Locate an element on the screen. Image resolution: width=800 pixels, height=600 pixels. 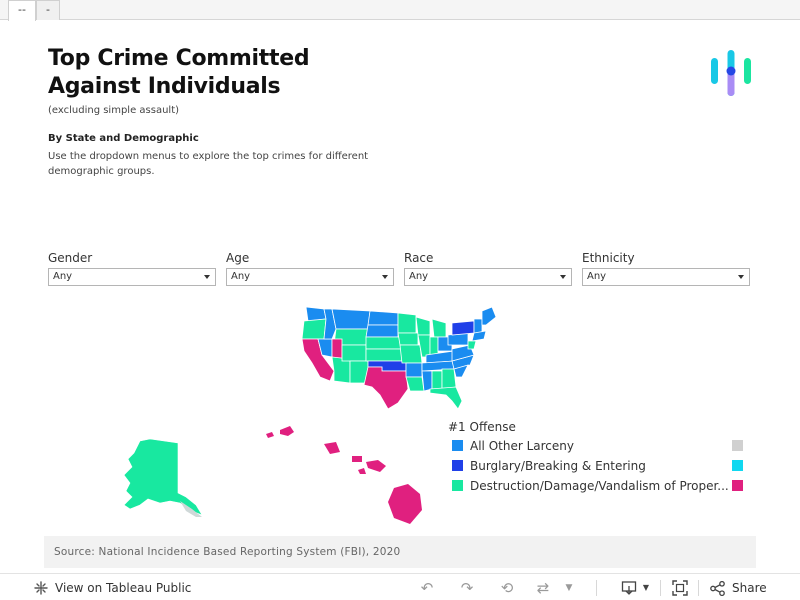
filter-gender-label: Gender is located at coordinates (70, 258).